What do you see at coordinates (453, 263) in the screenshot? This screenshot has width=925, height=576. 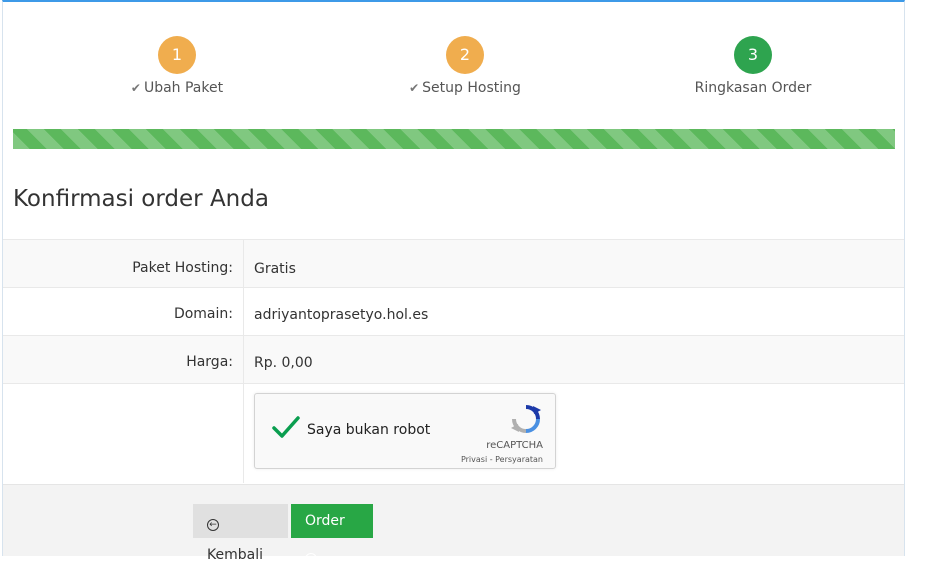 I see `table-row: Paket Hosting: Gratis` at bounding box center [453, 263].